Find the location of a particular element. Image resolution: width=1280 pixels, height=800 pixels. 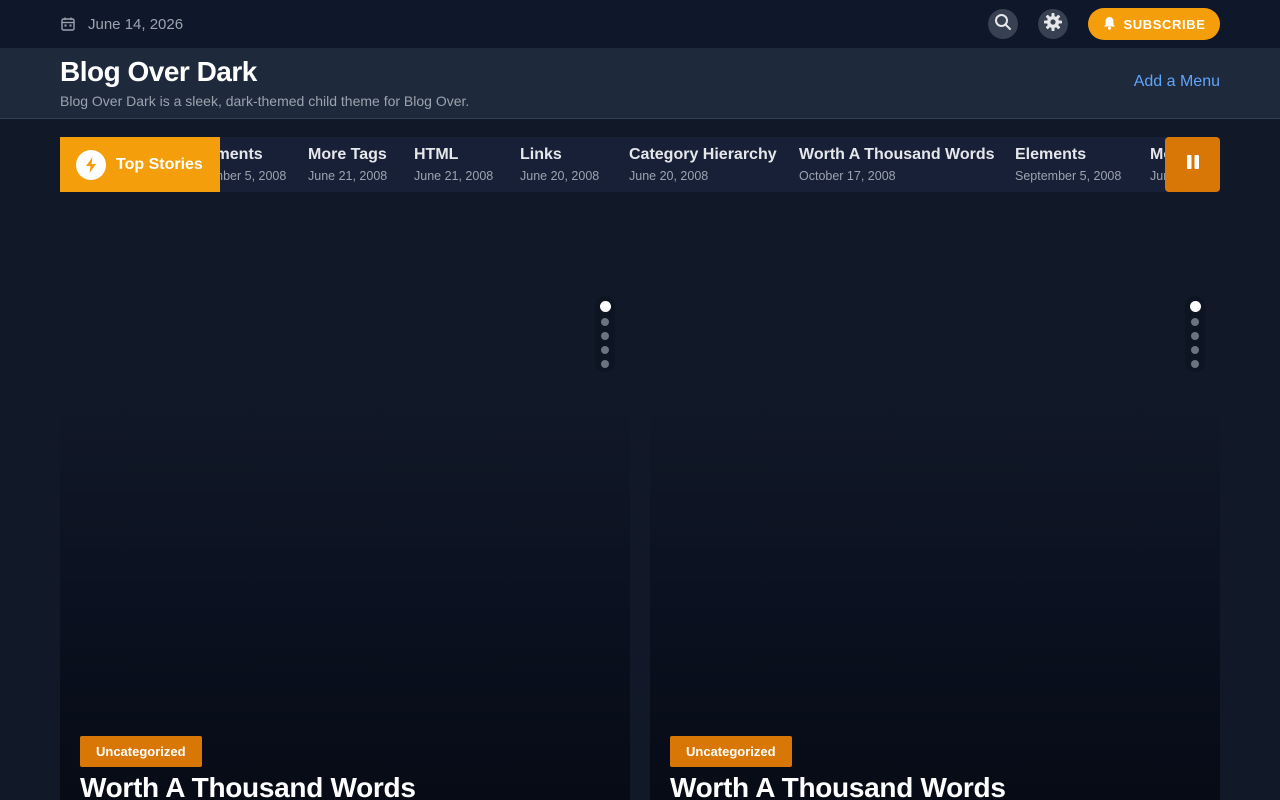

top-stories-label: Top Stories is located at coordinates (140, 164).